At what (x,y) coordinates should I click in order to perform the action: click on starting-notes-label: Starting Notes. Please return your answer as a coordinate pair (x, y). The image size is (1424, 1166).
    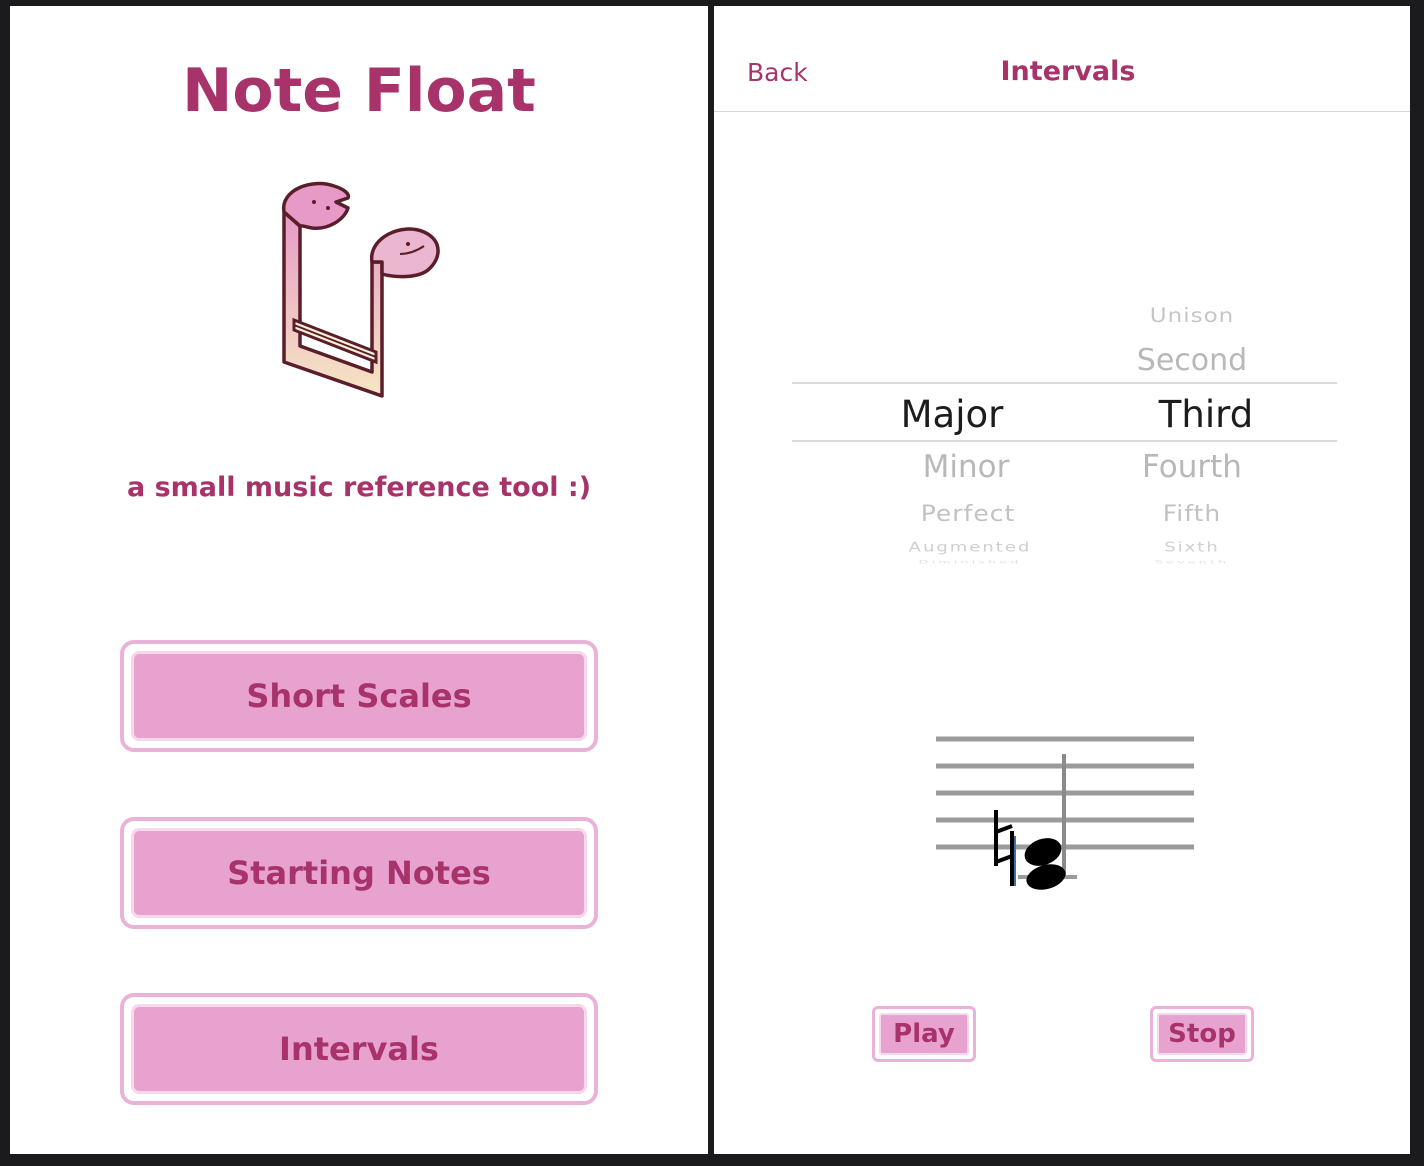
    Looking at the image, I should click on (359, 873).